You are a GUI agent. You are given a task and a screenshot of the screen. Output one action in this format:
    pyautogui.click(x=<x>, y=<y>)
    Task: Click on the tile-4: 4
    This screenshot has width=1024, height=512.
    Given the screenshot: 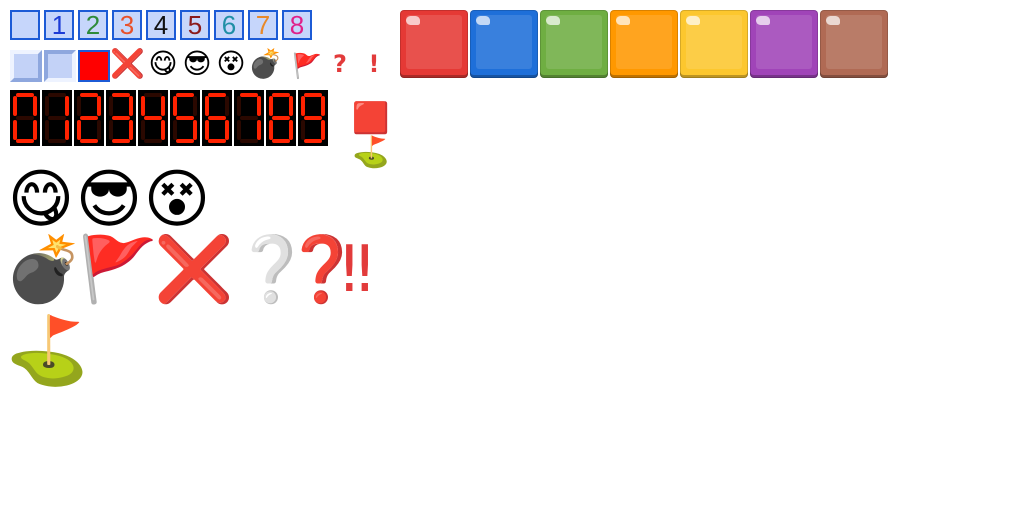 What is the action you would take?
    pyautogui.click(x=161, y=25)
    